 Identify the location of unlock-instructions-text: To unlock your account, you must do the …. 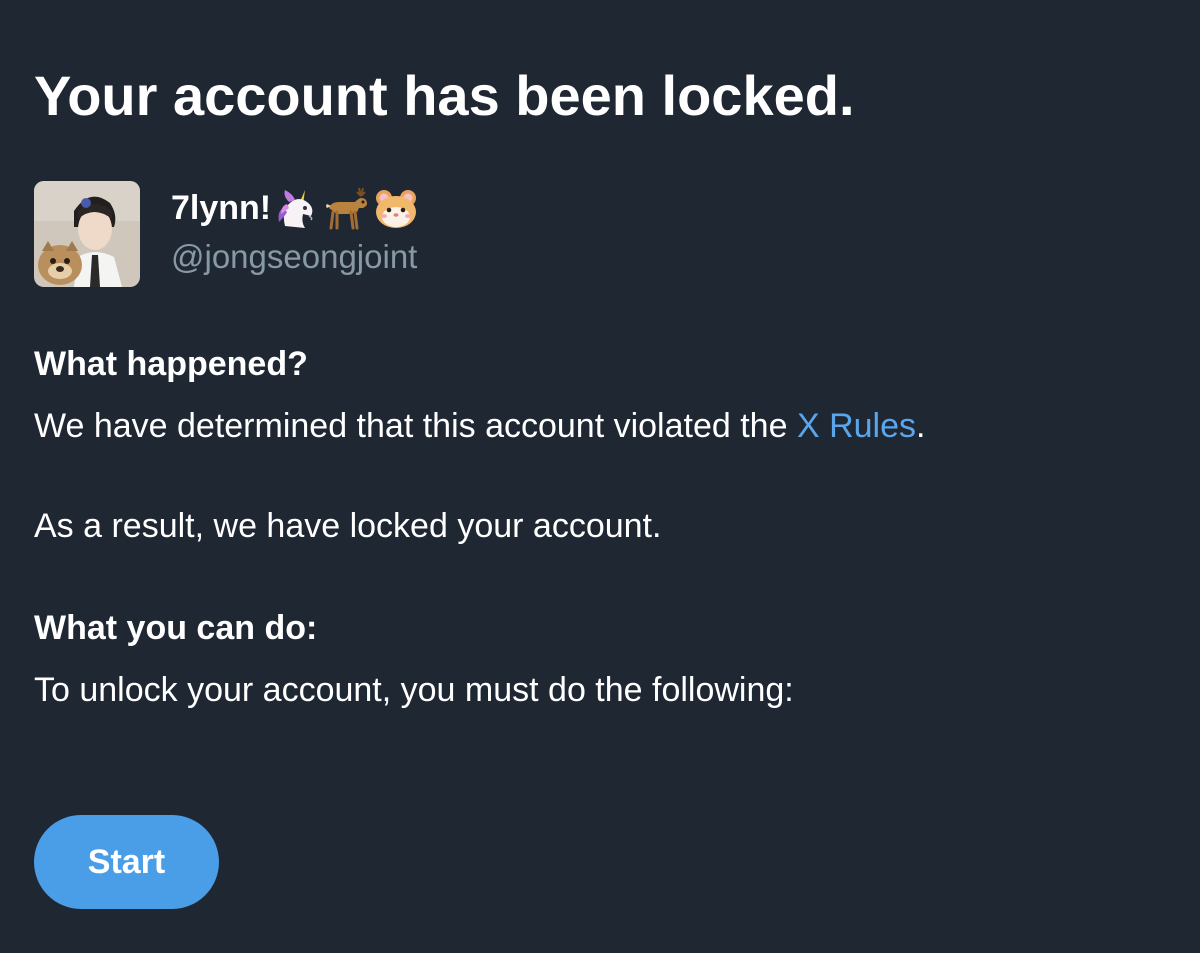
(414, 690).